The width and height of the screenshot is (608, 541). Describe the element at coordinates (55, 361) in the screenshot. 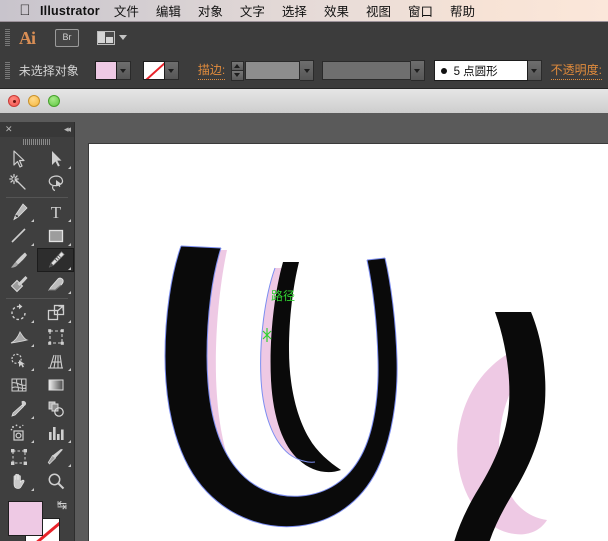

I see `perspective-grid-tool` at that location.